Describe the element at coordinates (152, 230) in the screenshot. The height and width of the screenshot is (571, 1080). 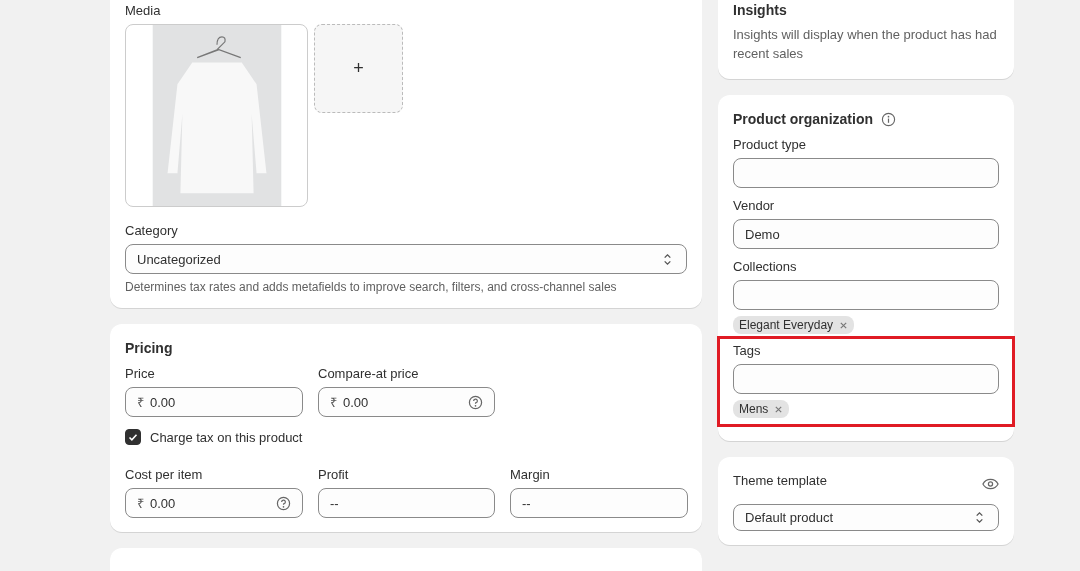
I see `category-label: Category` at that location.